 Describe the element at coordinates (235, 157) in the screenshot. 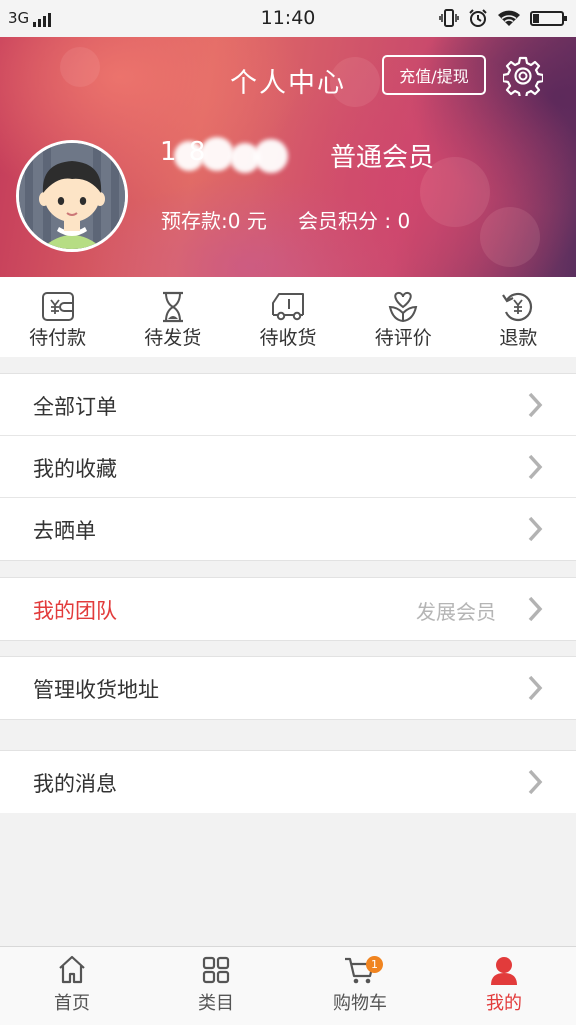

I see `phone-number-masked: 1 8` at that location.